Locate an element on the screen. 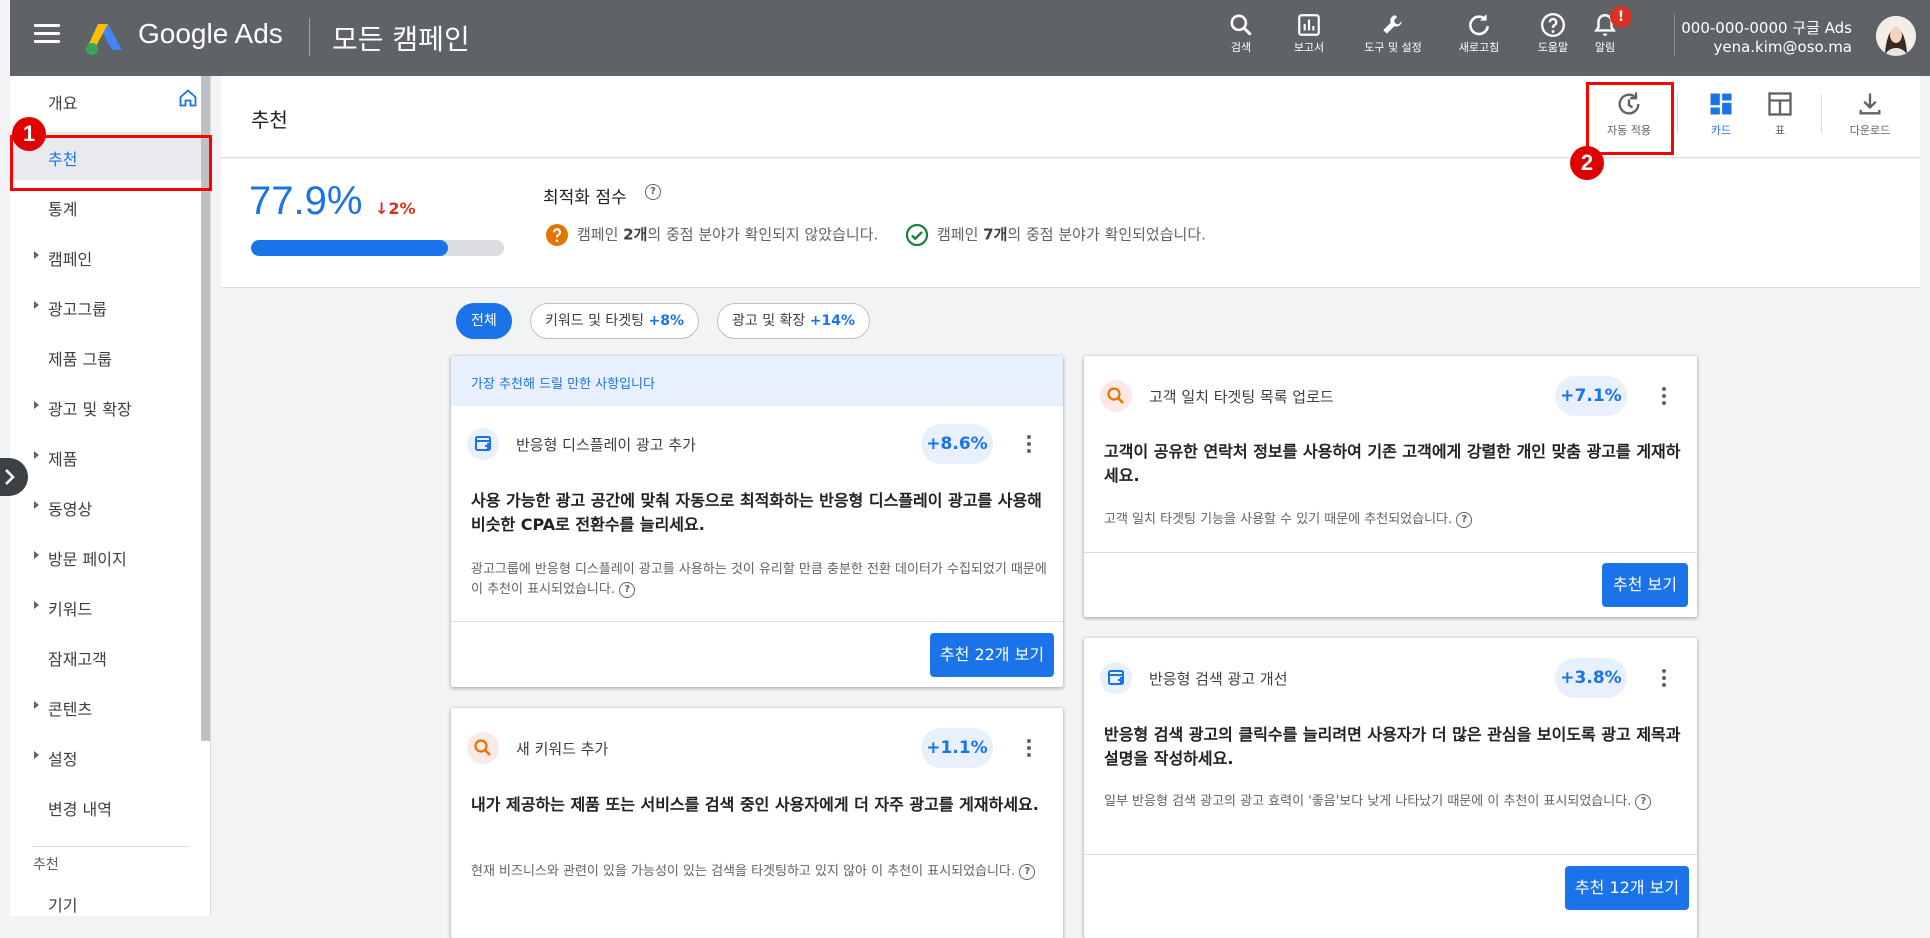 The width and height of the screenshot is (1930, 938). uplift-badge: +1.1% is located at coordinates (957, 748).